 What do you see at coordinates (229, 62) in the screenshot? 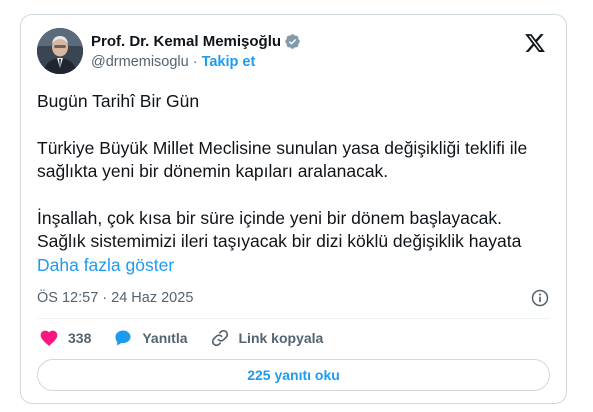
I see `follow-button: Takip et` at bounding box center [229, 62].